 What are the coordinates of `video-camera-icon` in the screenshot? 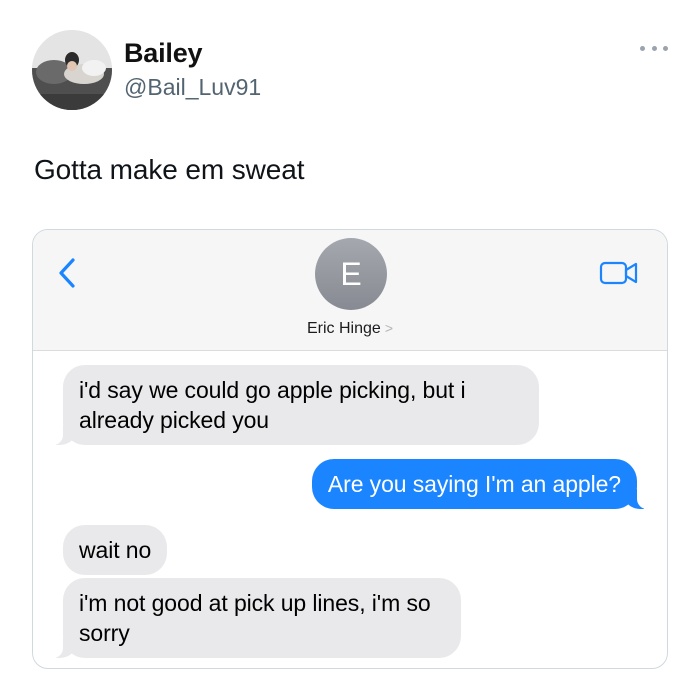 It's located at (619, 273).